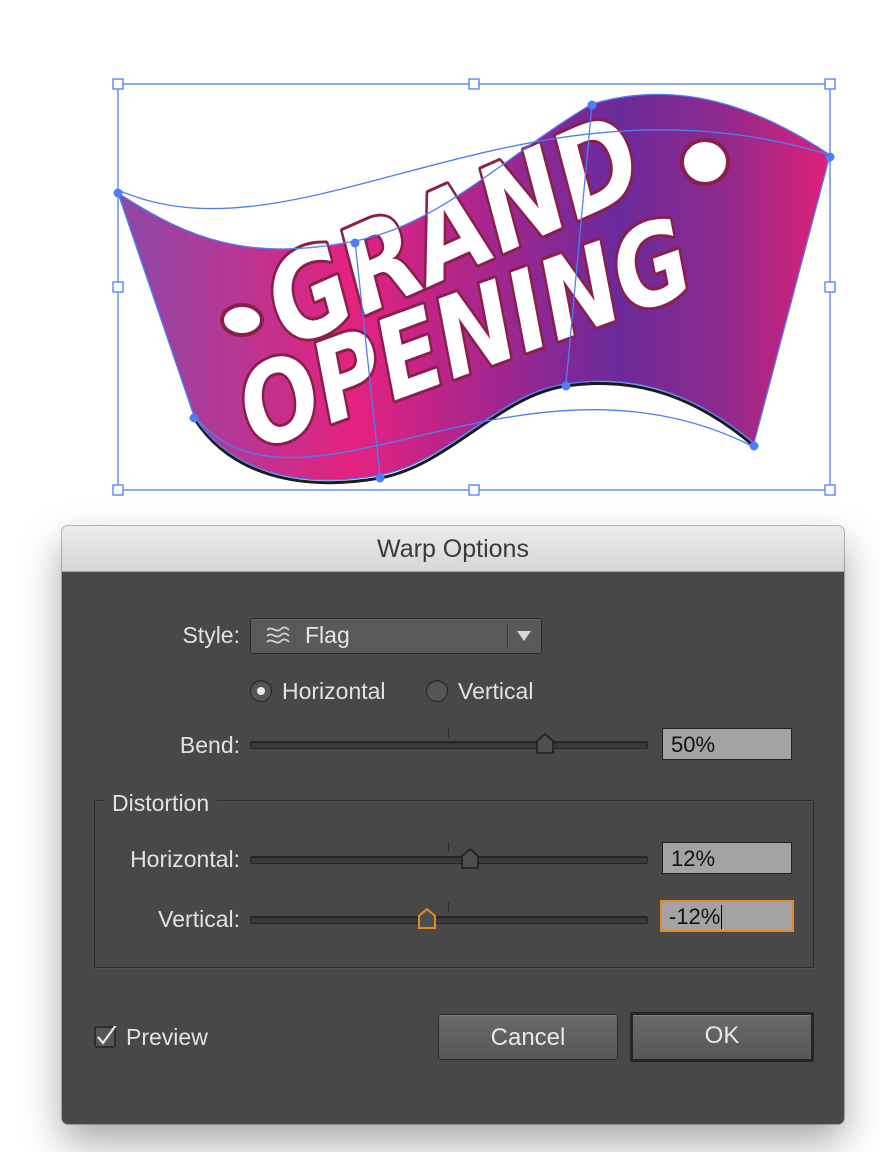 This screenshot has height=1152, width=880. What do you see at coordinates (495, 691) in the screenshot?
I see `radio-vertical-label: Vertical` at bounding box center [495, 691].